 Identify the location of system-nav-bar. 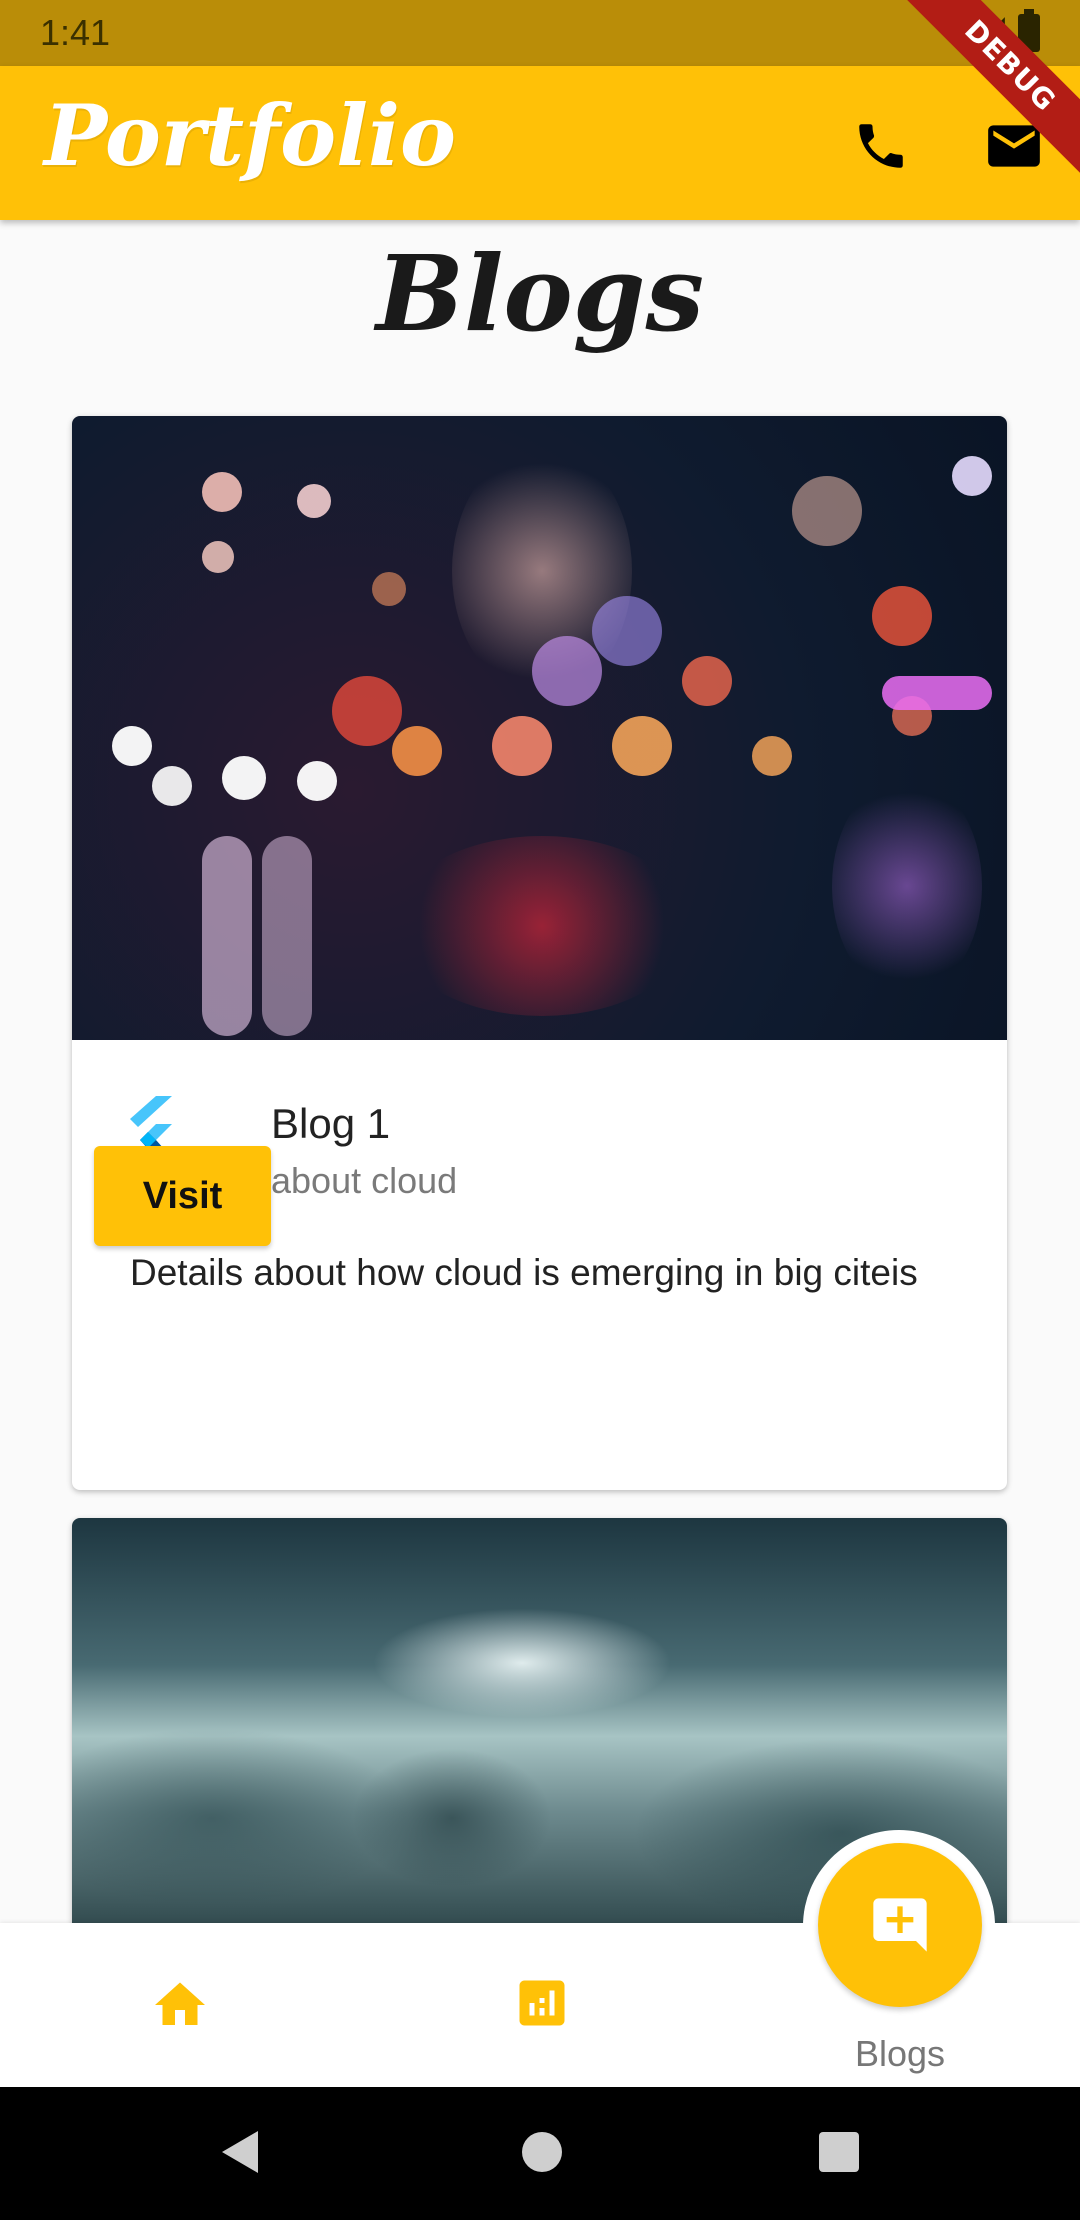
(540, 2153).